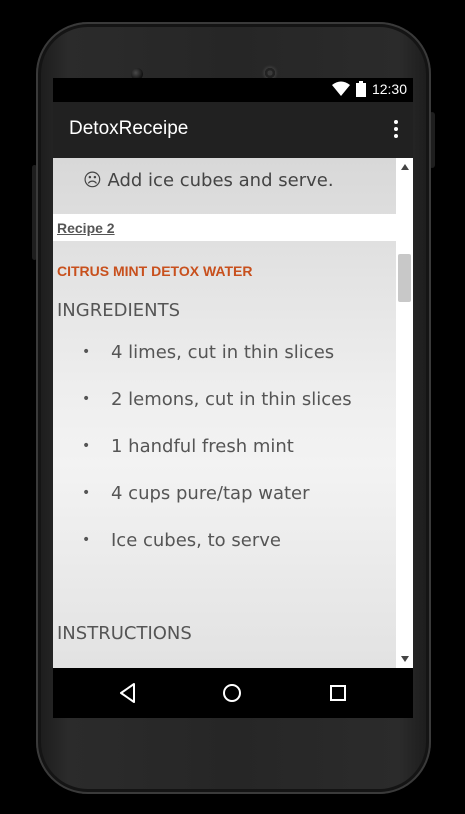 The width and height of the screenshot is (465, 814). What do you see at coordinates (405, 659) in the screenshot?
I see `scroll-down-icon` at bounding box center [405, 659].